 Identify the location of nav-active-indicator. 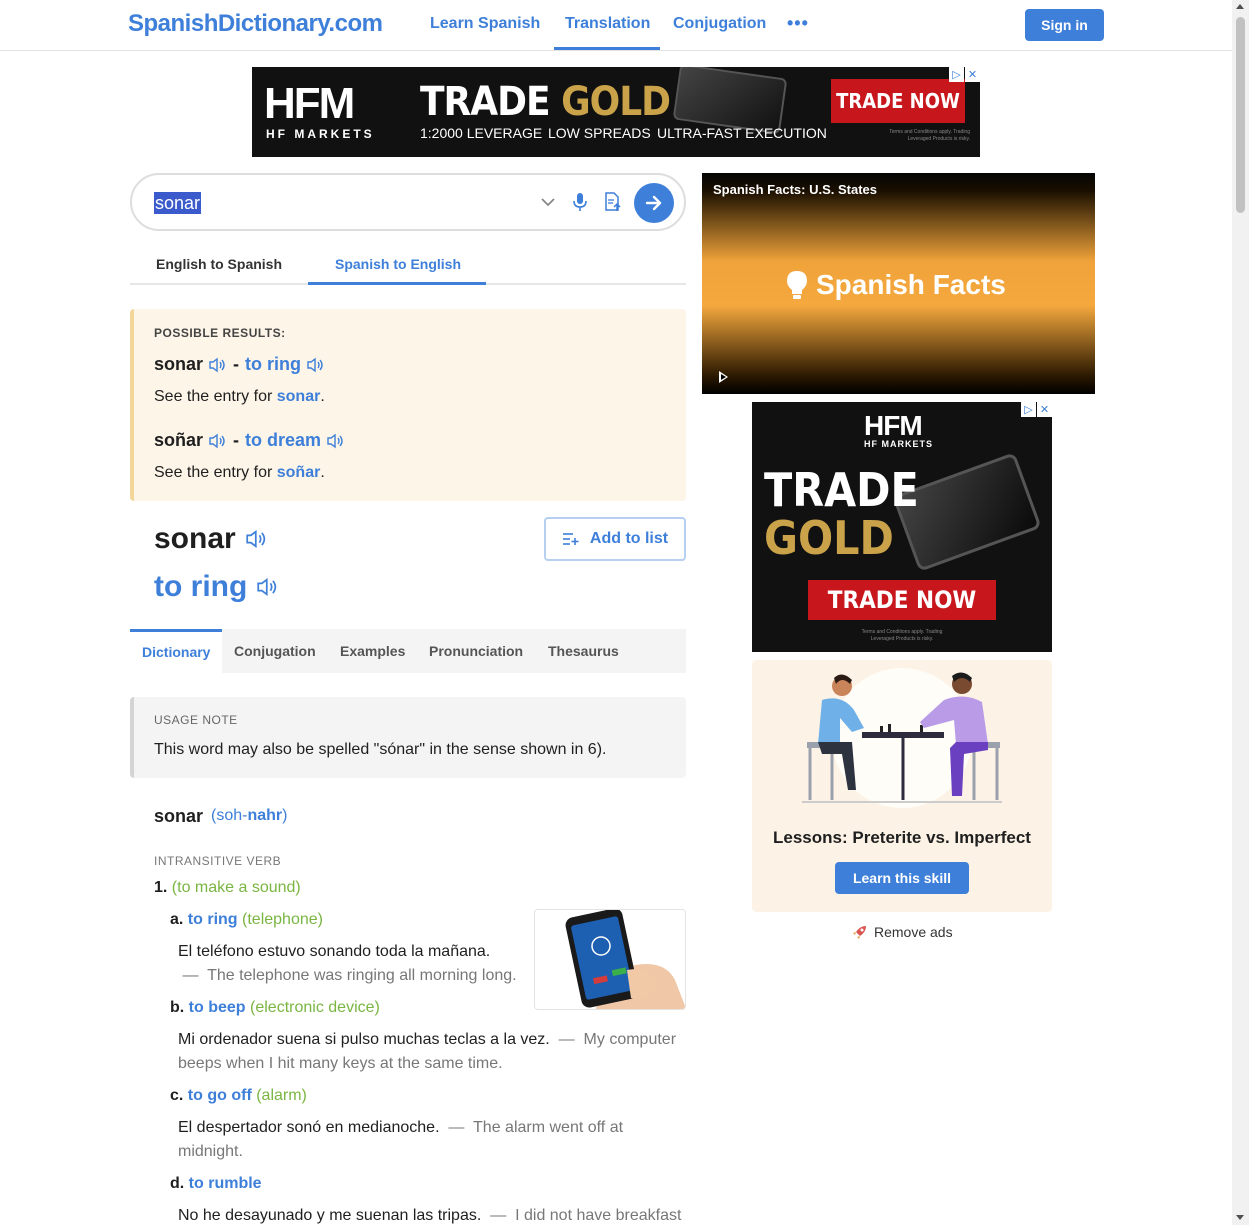
(607, 48).